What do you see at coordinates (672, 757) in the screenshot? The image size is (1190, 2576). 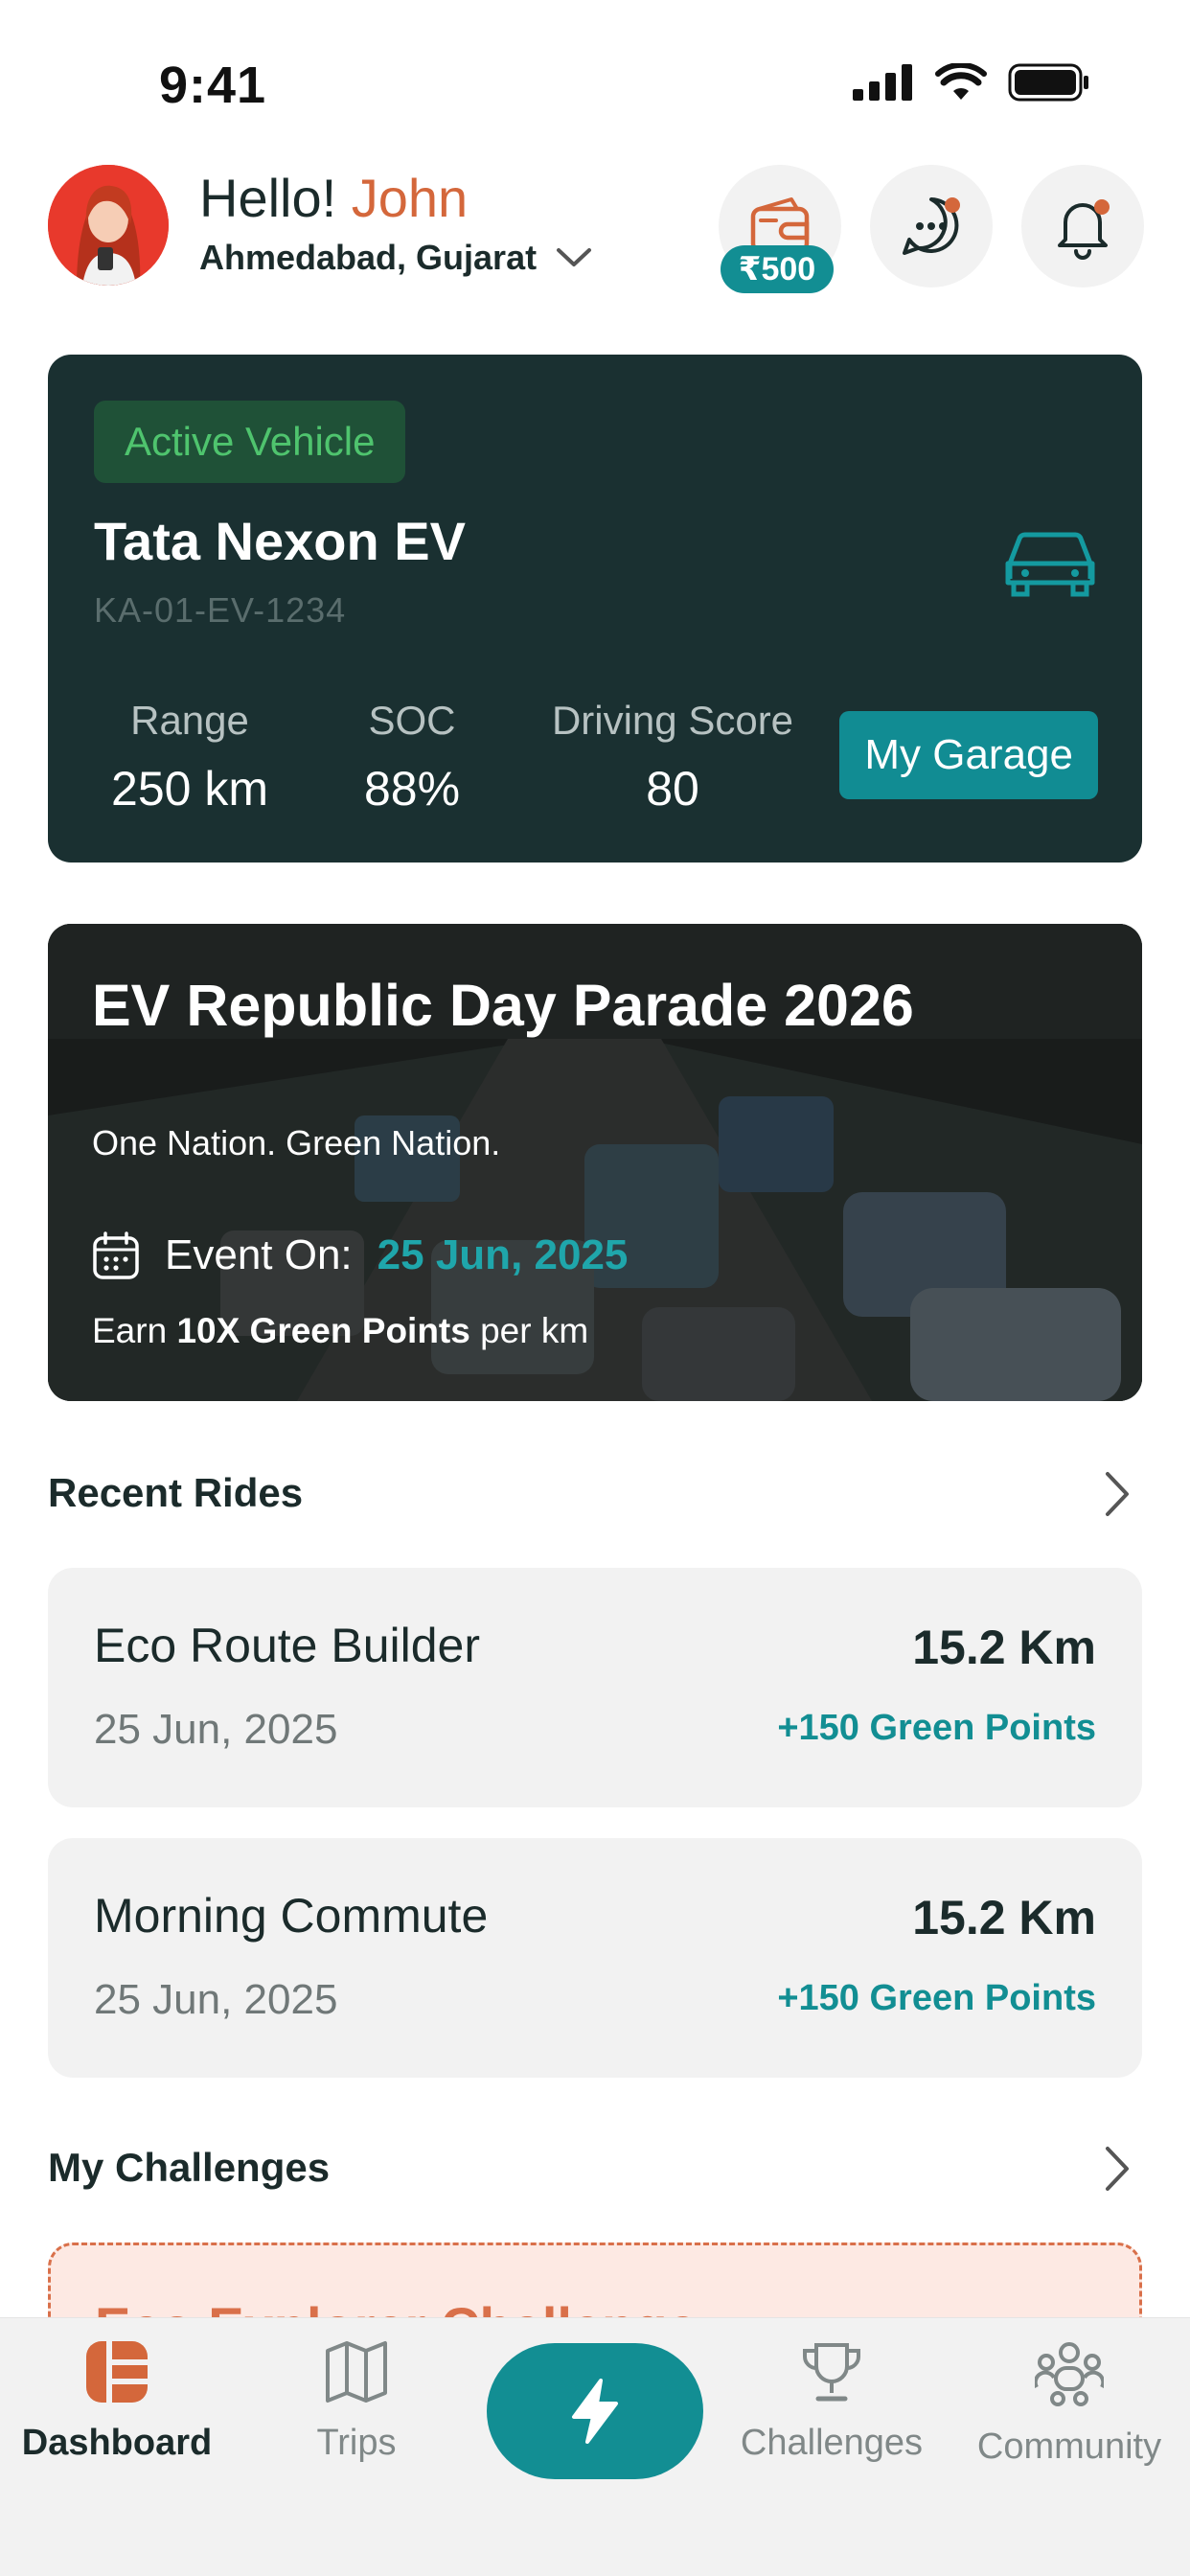 I see `stat-driving-score: Driving Score 80` at bounding box center [672, 757].